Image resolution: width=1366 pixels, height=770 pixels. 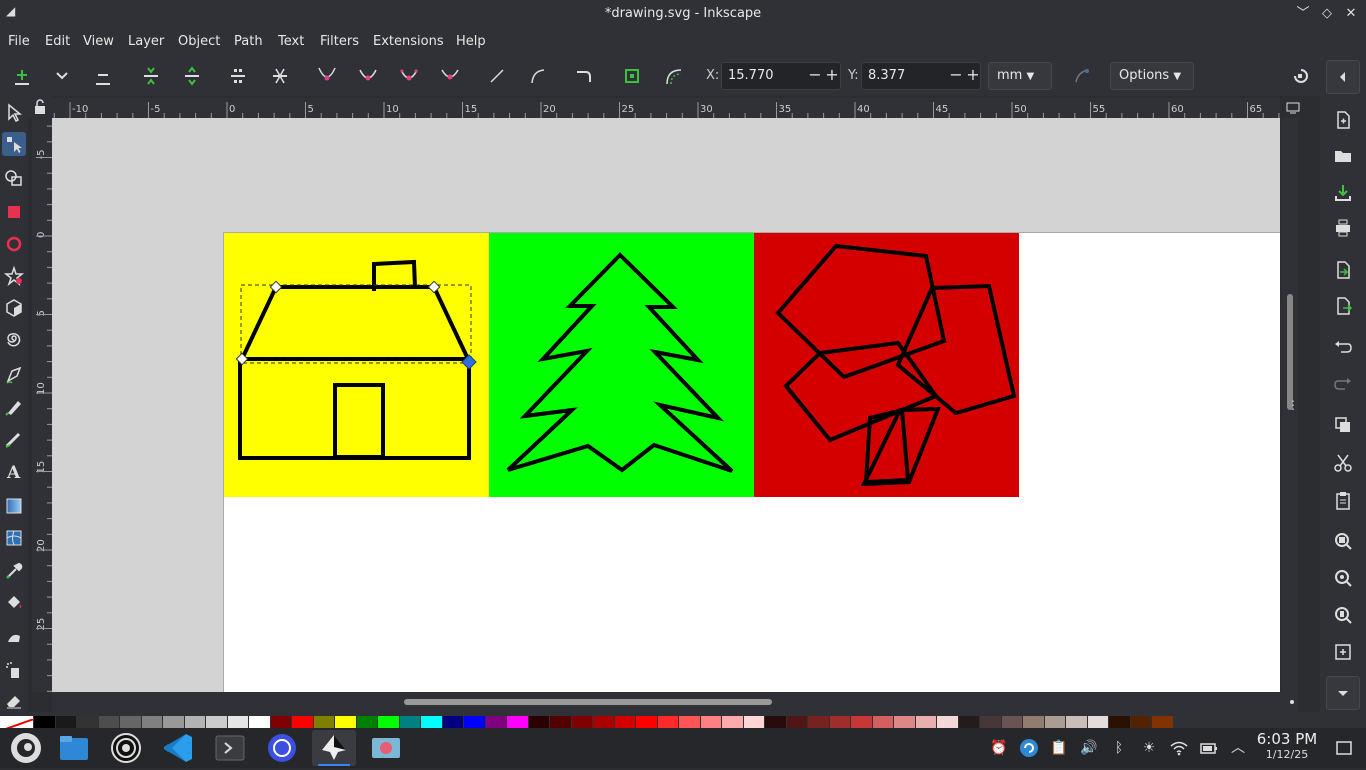 I want to click on insert-node-icon, so click(x=22, y=76).